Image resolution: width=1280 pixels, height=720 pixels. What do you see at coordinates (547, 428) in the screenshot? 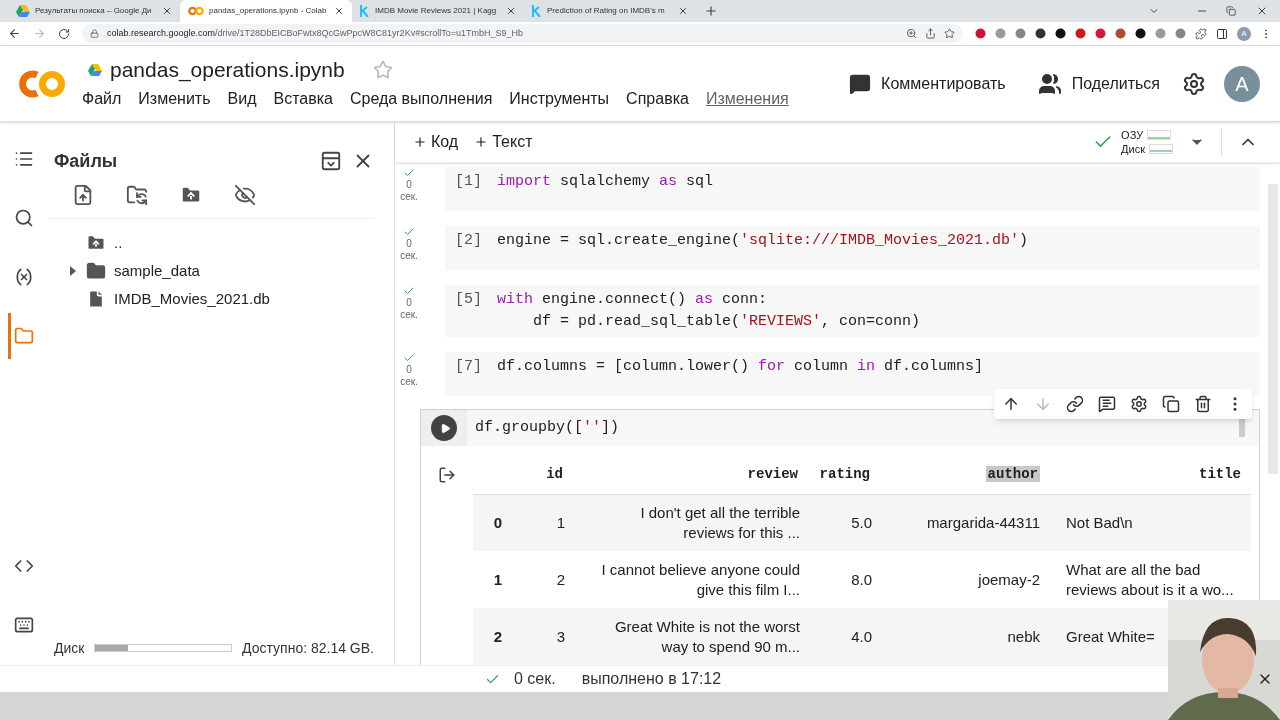
I see `code-line: df.groupby([''])` at bounding box center [547, 428].